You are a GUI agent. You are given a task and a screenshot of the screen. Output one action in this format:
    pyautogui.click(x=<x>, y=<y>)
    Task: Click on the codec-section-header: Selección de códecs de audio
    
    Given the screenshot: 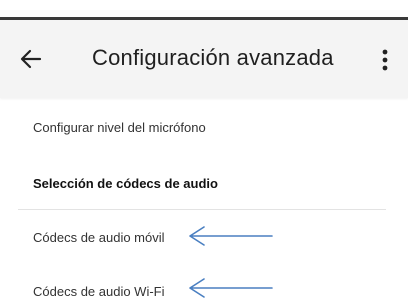 What is the action you would take?
    pyautogui.click(x=125, y=183)
    